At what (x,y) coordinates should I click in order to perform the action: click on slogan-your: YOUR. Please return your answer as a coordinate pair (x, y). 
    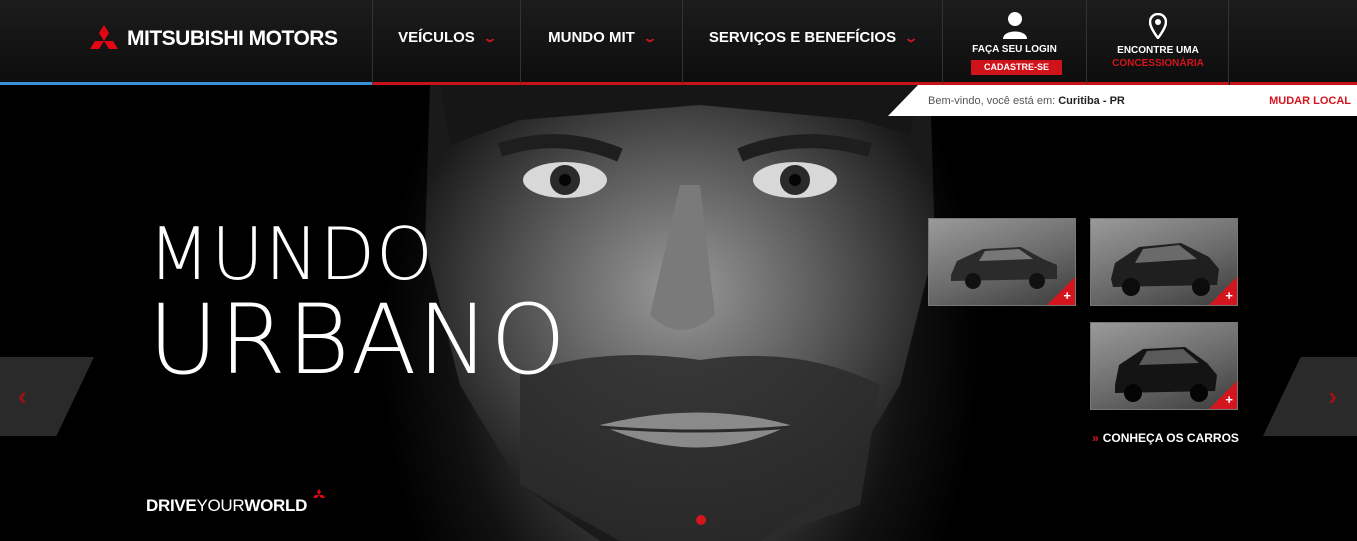
    Looking at the image, I should click on (220, 505).